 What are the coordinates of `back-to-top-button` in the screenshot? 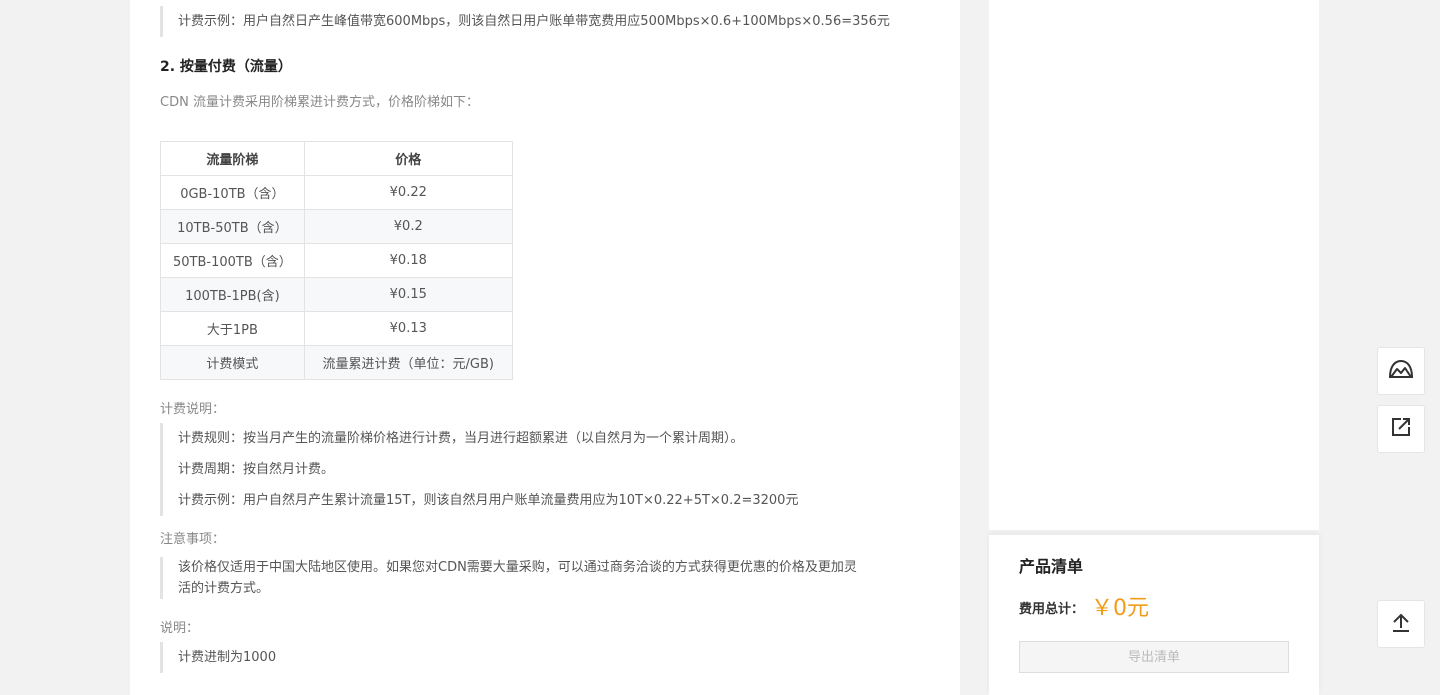 It's located at (1401, 624).